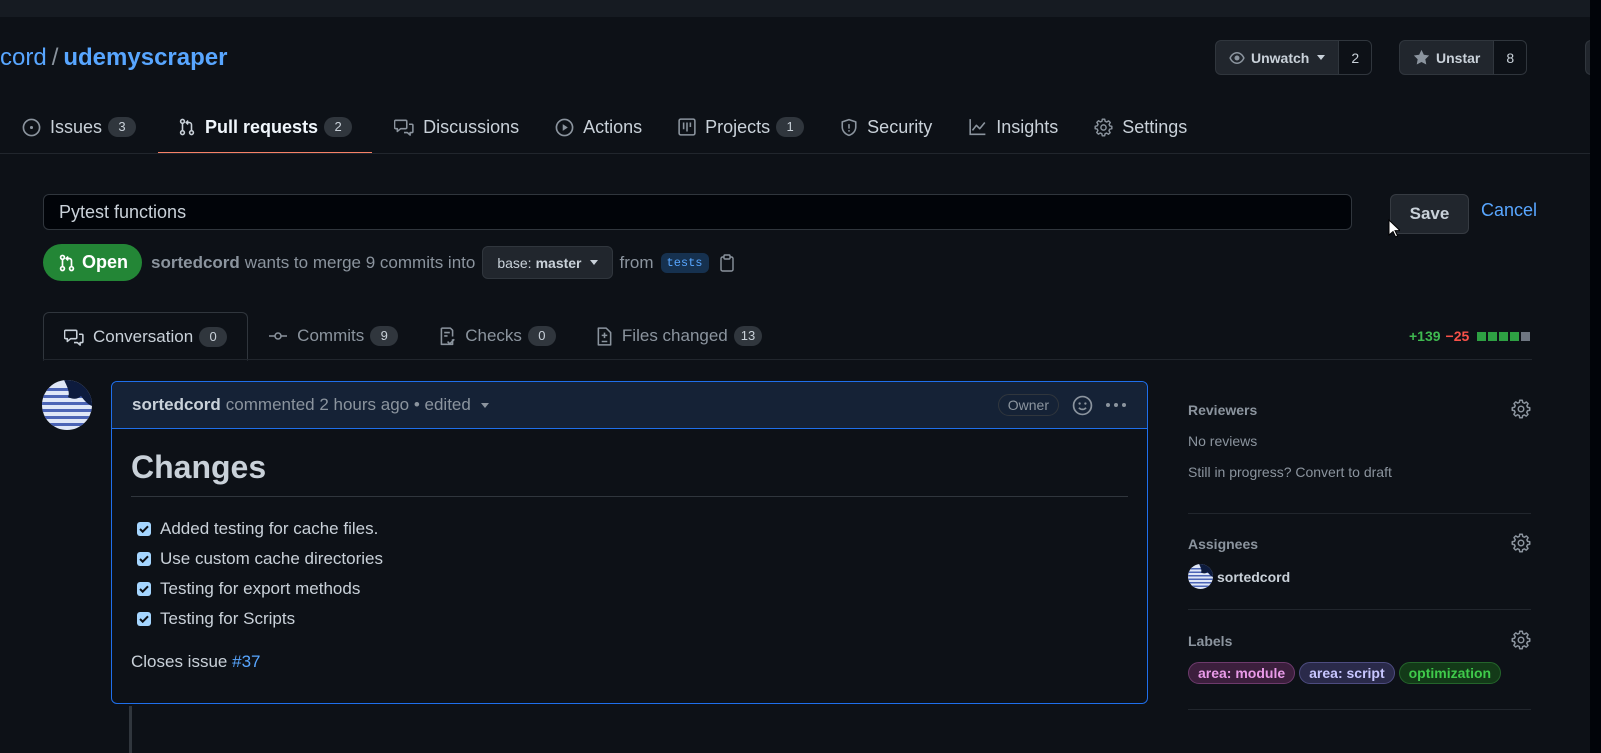 The image size is (1601, 753). Describe the element at coordinates (1242, 673) in the screenshot. I see `label-area-module: area: module` at that location.